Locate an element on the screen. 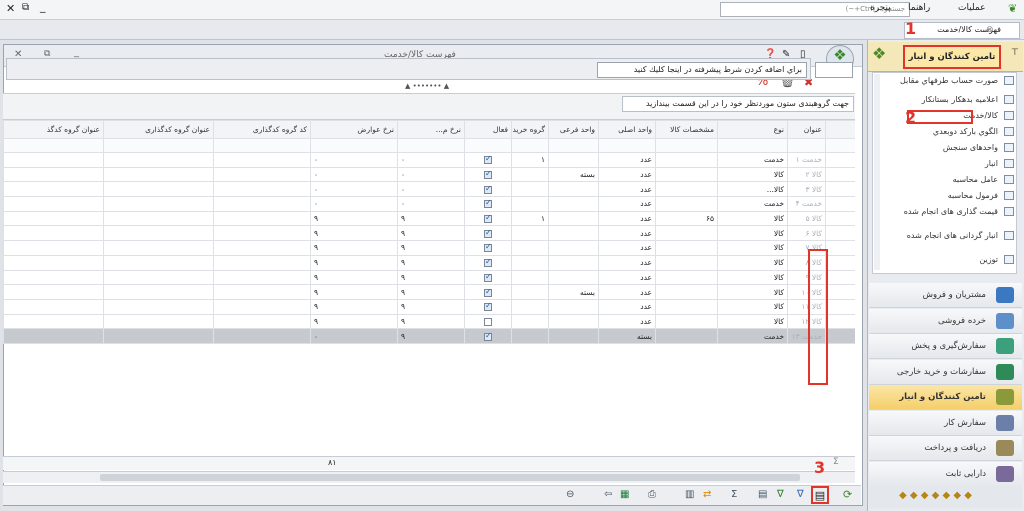 This screenshot has height=511, width=1024. rate-cell: ۰ is located at coordinates (431, 189).